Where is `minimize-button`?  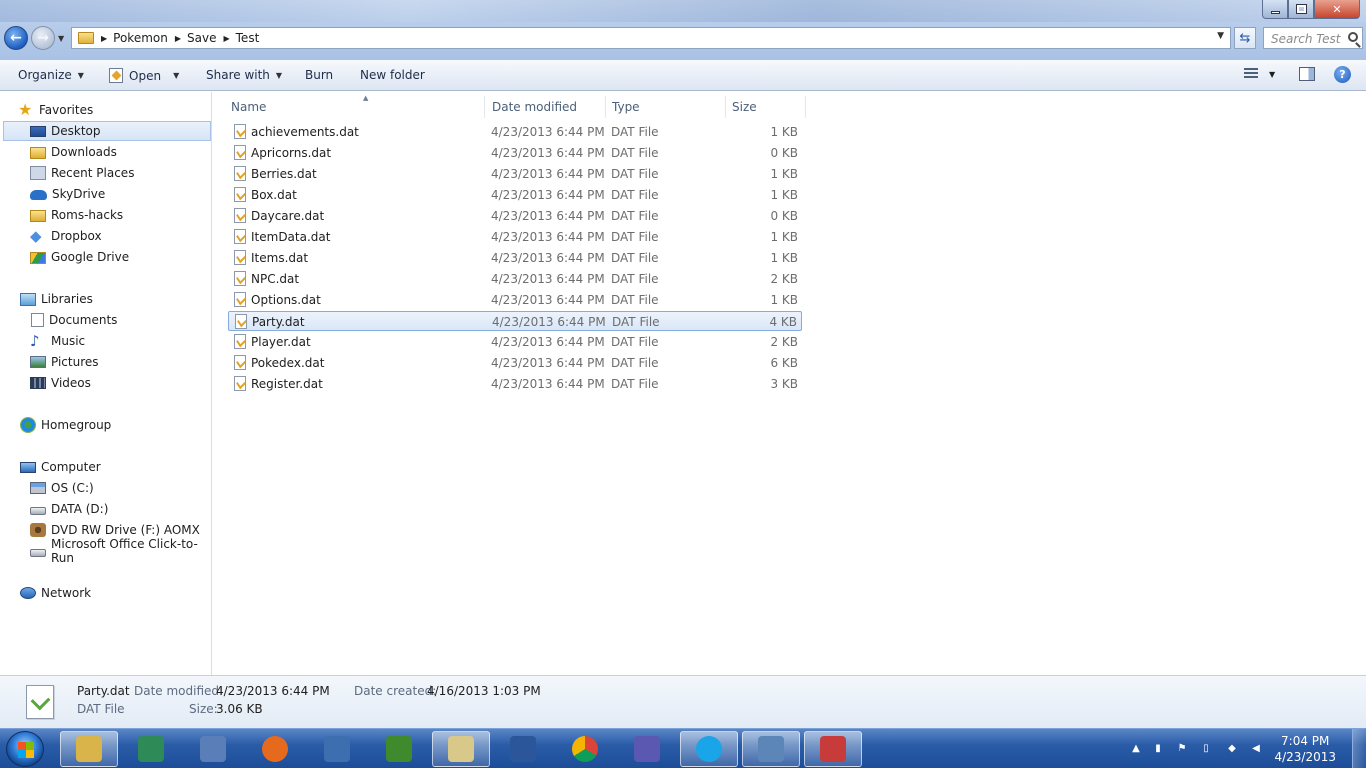 minimize-button is located at coordinates (1275, 9).